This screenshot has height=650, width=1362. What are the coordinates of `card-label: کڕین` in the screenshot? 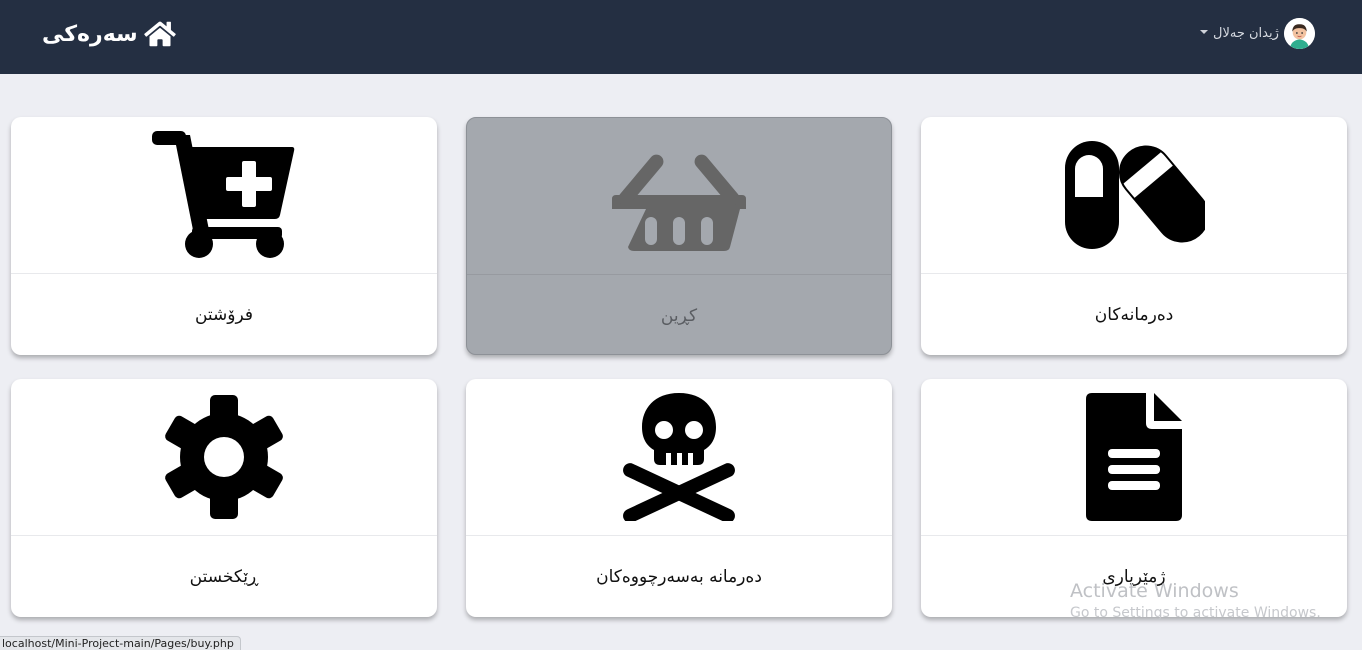 It's located at (679, 315).